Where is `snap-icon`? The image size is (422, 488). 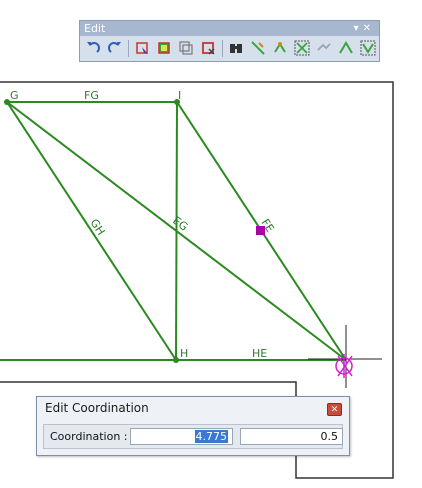 snap-icon is located at coordinates (302, 48).